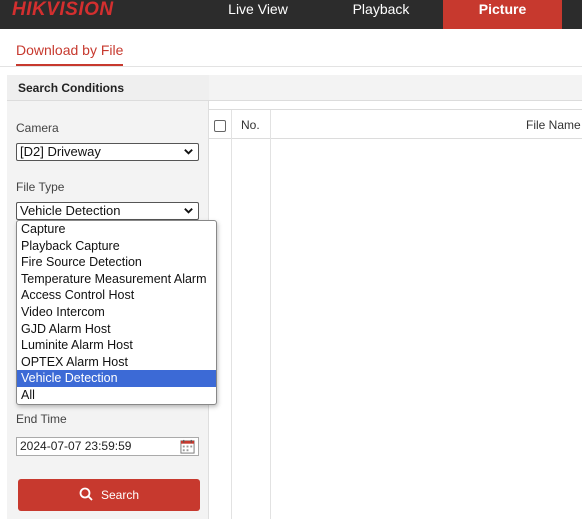  I want to click on file-type-option: Playback Capture, so click(116, 246).